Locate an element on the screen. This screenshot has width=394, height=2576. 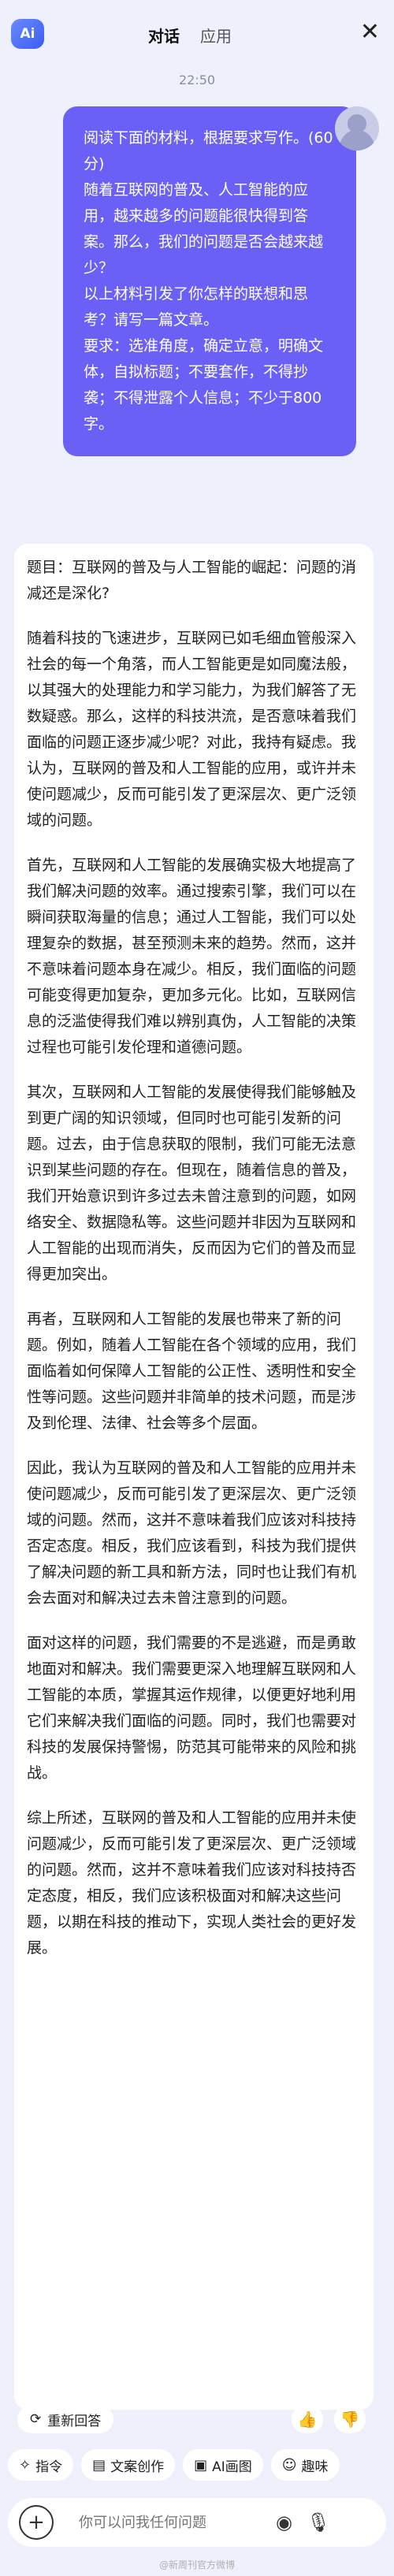
smile-icon: ☺ is located at coordinates (289, 2465).